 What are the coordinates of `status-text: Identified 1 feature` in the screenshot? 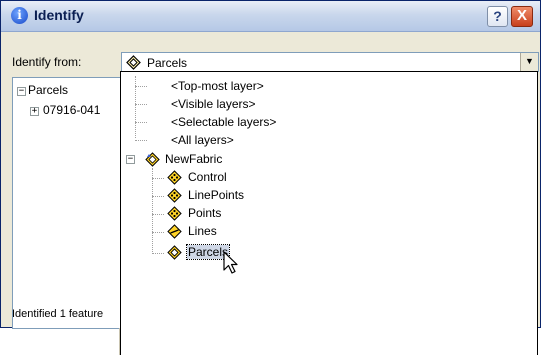 It's located at (58, 314).